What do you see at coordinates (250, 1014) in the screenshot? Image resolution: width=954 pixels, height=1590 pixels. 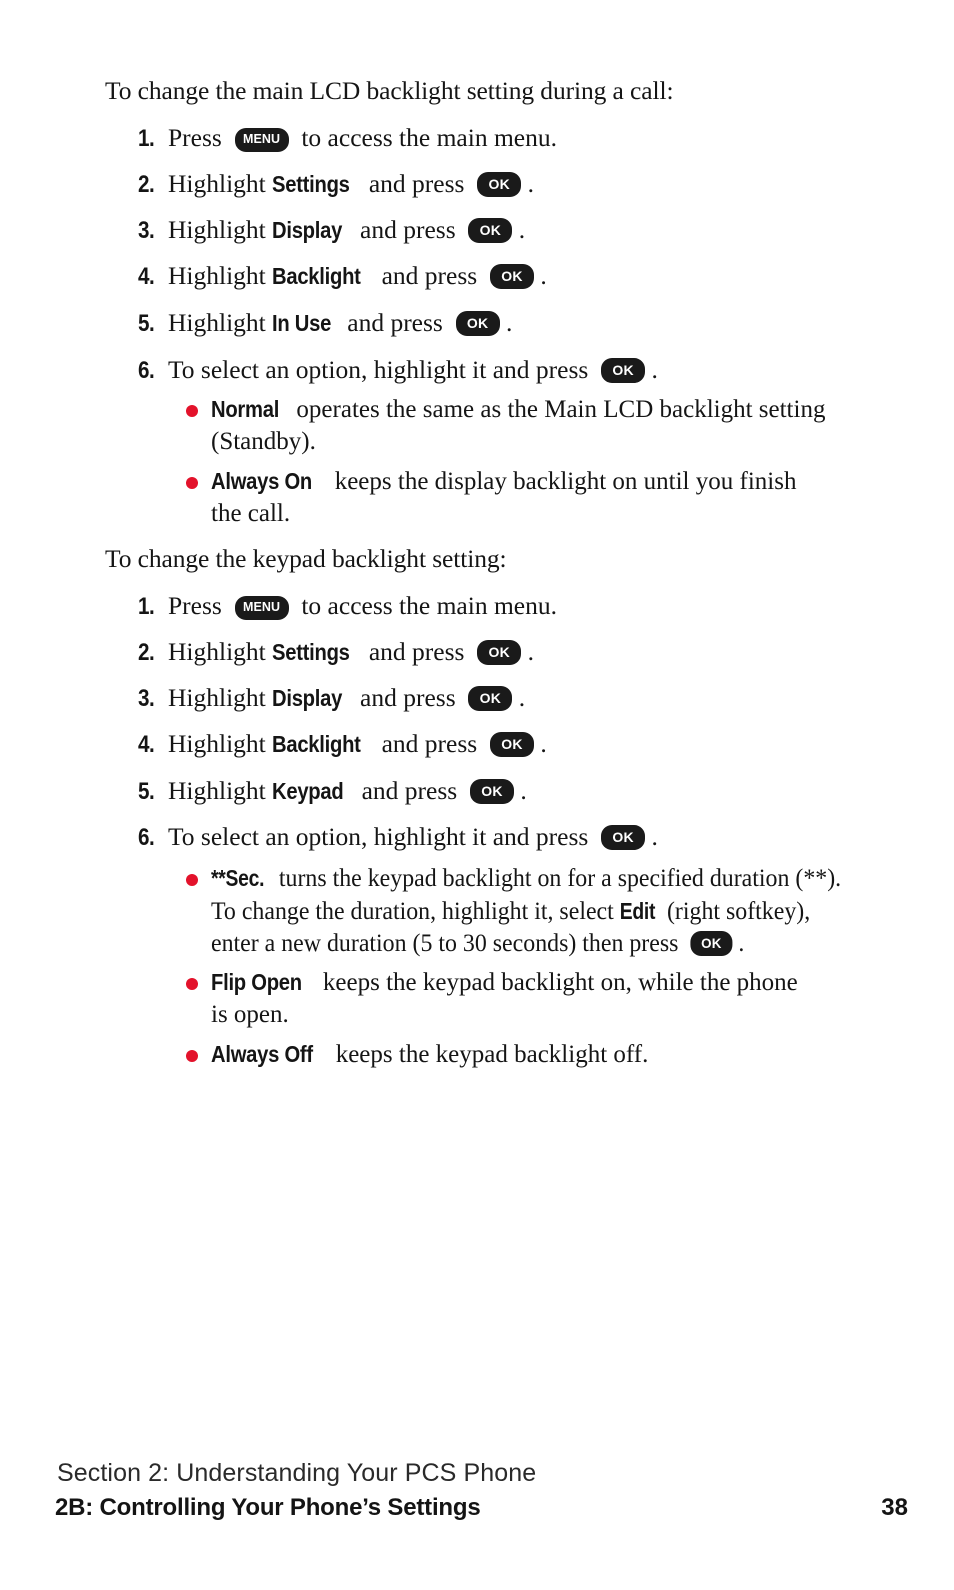 I see `option-text-cont: is open.` at bounding box center [250, 1014].